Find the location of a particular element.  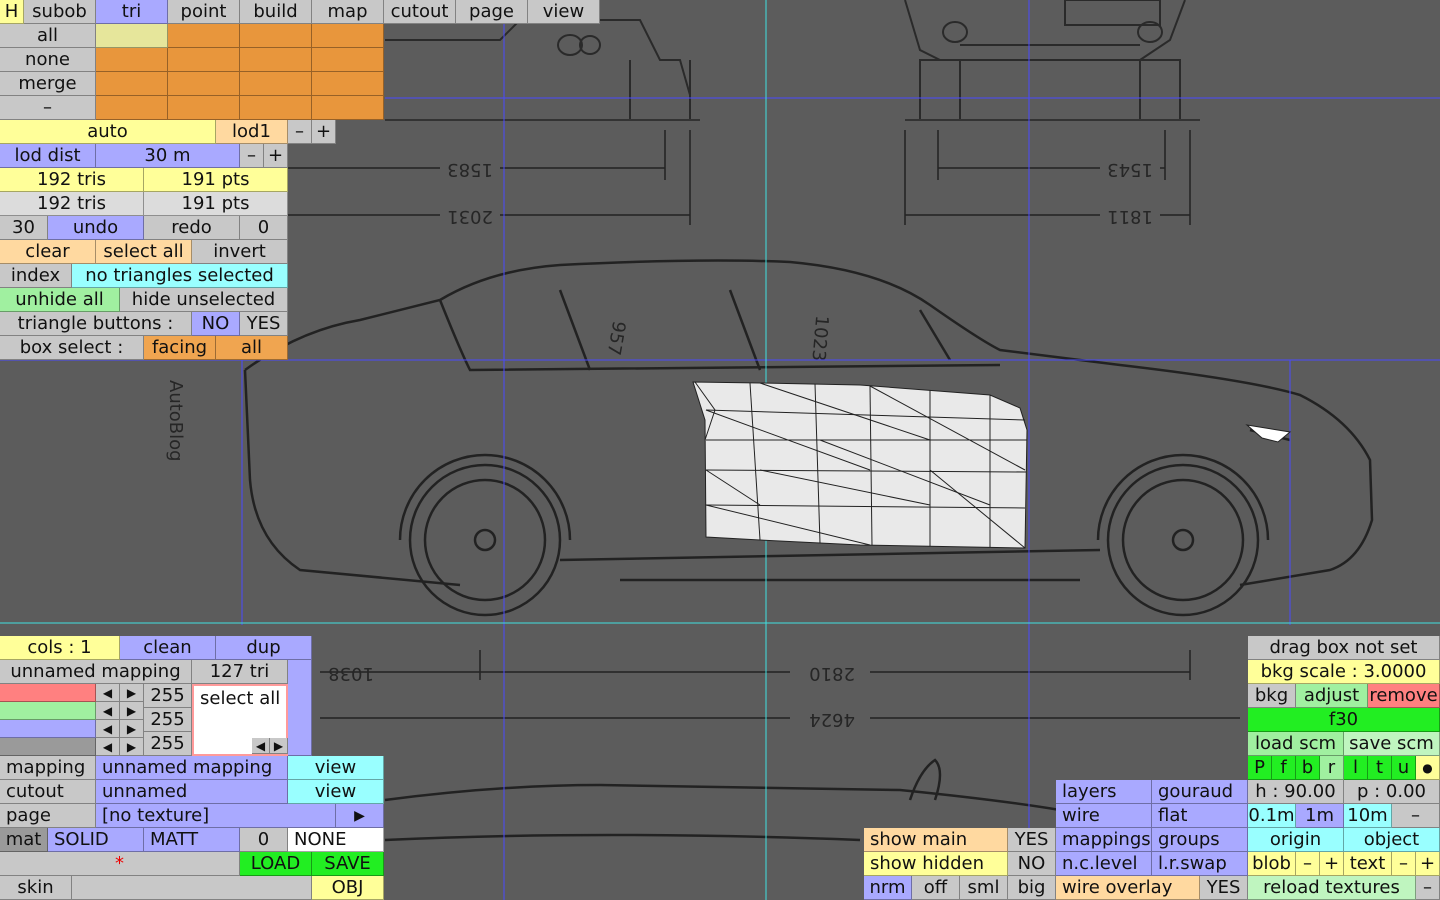

clear-button: clear is located at coordinates (48, 252).